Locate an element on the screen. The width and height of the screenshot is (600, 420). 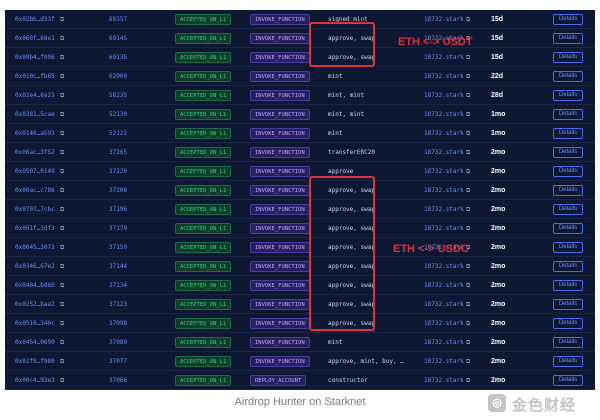
block-number-link: 69145 is located at coordinates (124, 38).